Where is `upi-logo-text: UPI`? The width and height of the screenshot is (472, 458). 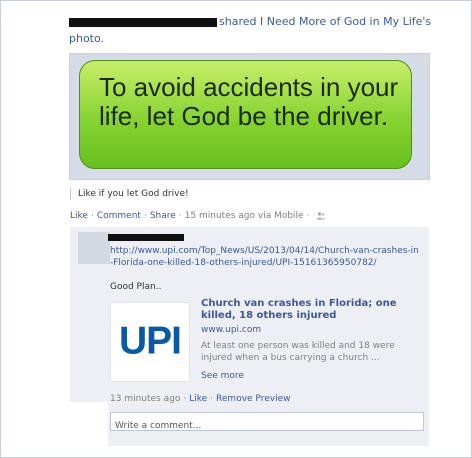
upi-logo-text: UPI is located at coordinates (150, 341).